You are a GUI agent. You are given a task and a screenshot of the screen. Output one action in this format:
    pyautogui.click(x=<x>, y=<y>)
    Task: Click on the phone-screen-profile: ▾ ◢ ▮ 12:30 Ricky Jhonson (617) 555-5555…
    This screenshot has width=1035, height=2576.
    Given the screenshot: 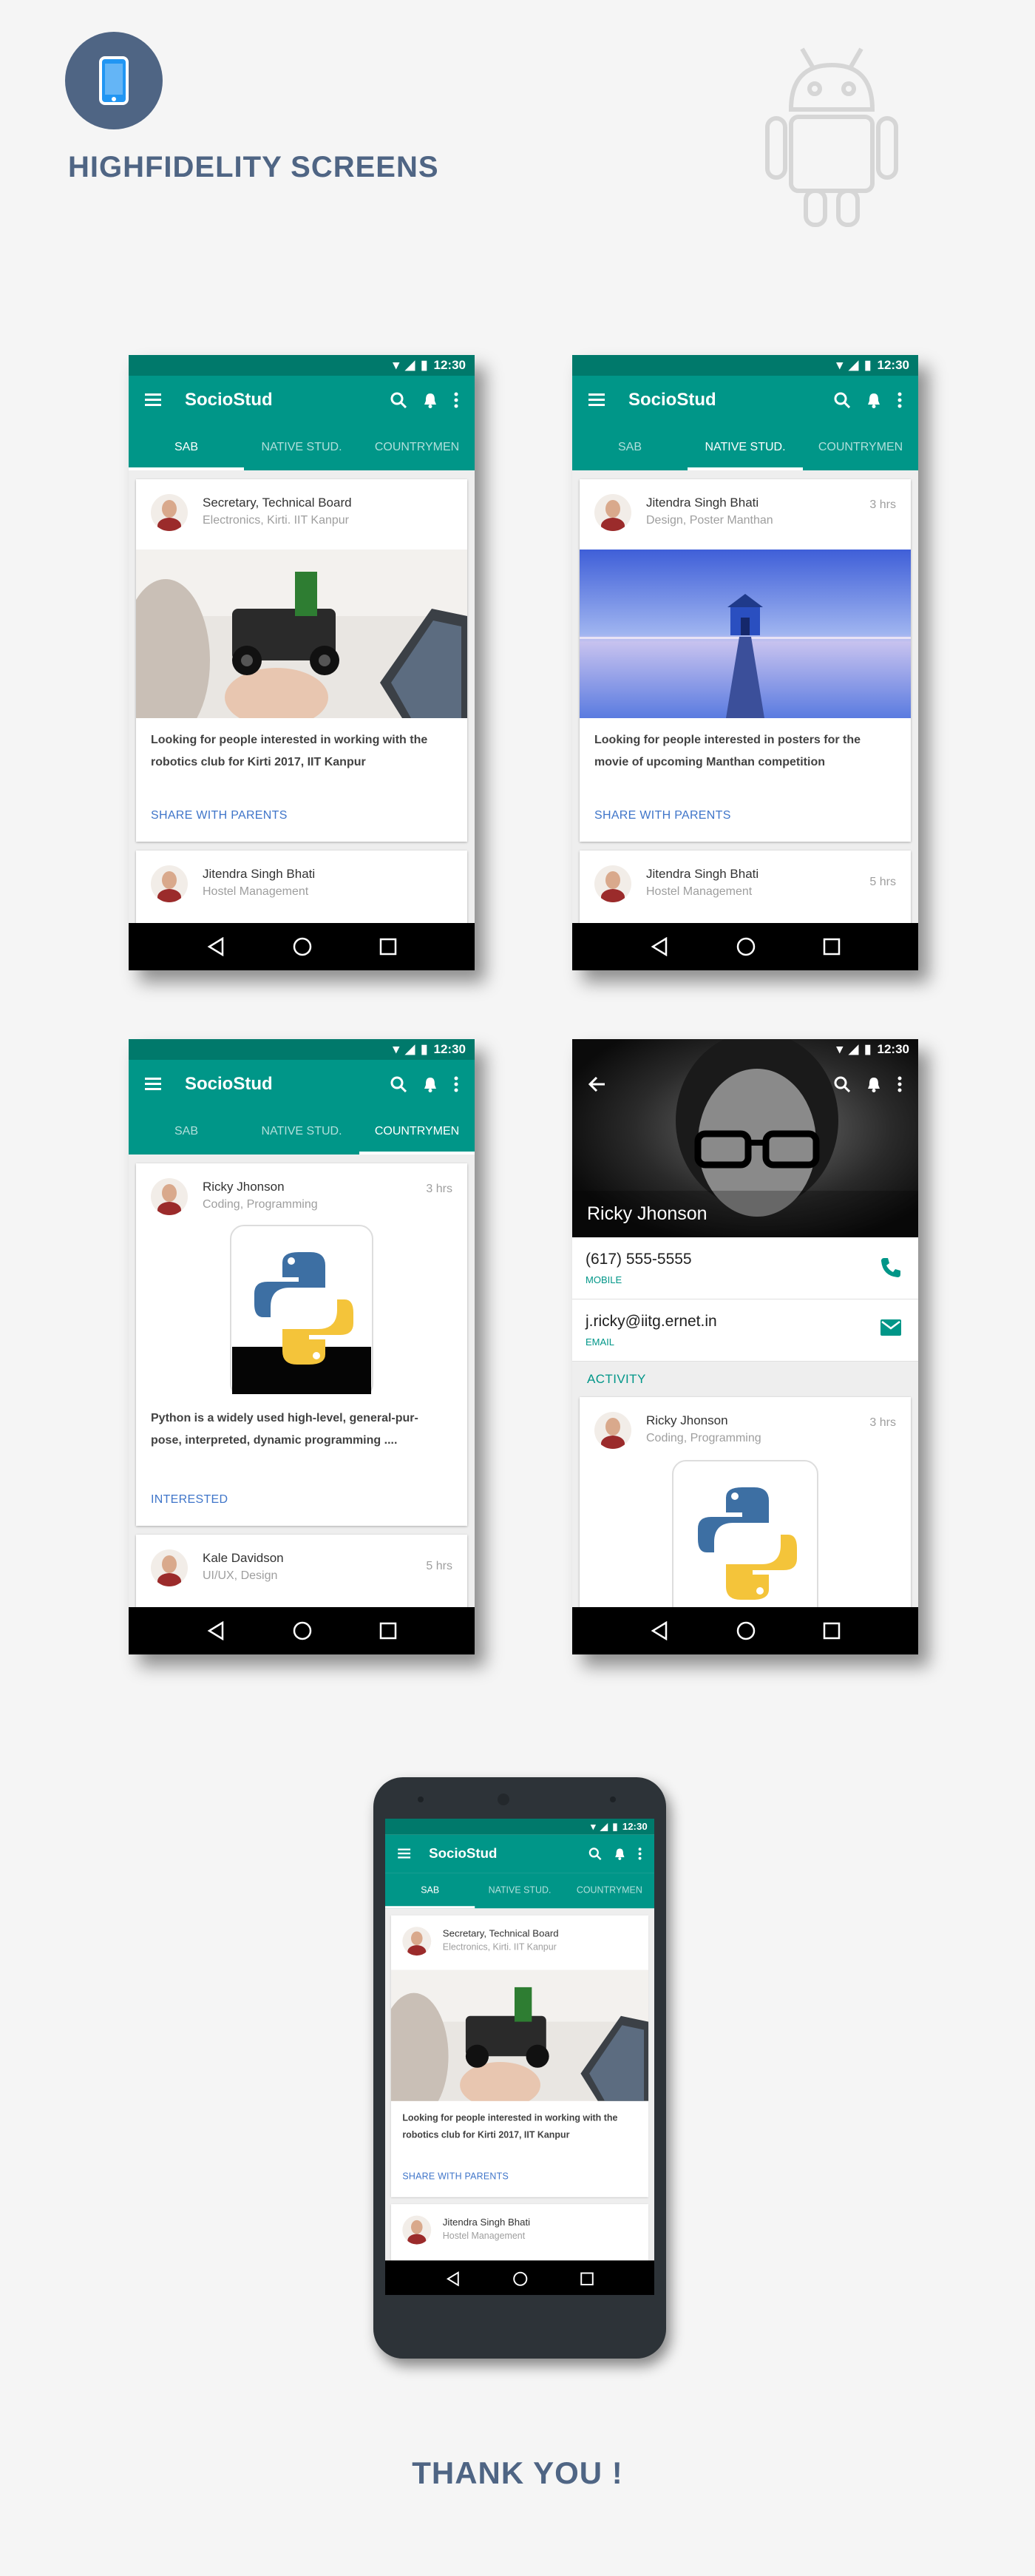 What is the action you would take?
    pyautogui.click(x=745, y=1346)
    